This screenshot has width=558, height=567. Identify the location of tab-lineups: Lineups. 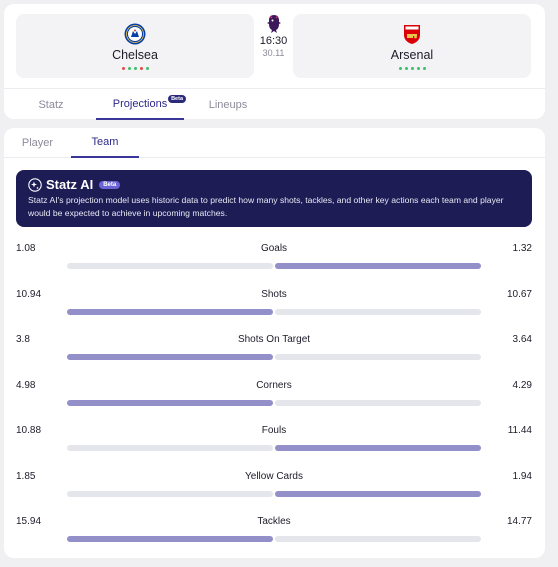
(228, 104).